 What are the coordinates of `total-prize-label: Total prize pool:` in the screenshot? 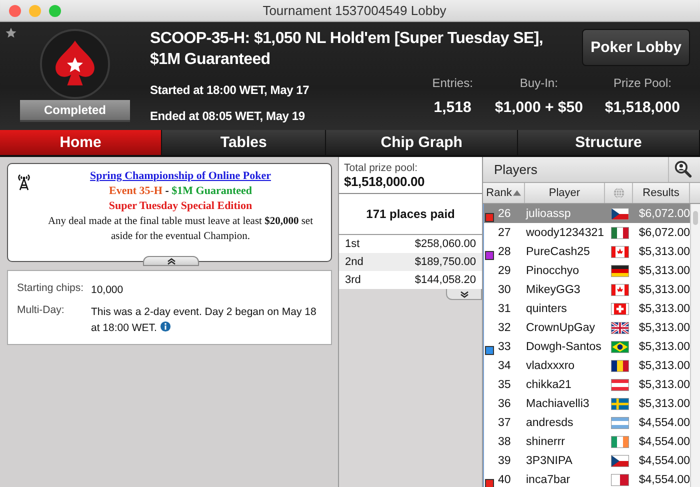 It's located at (381, 168).